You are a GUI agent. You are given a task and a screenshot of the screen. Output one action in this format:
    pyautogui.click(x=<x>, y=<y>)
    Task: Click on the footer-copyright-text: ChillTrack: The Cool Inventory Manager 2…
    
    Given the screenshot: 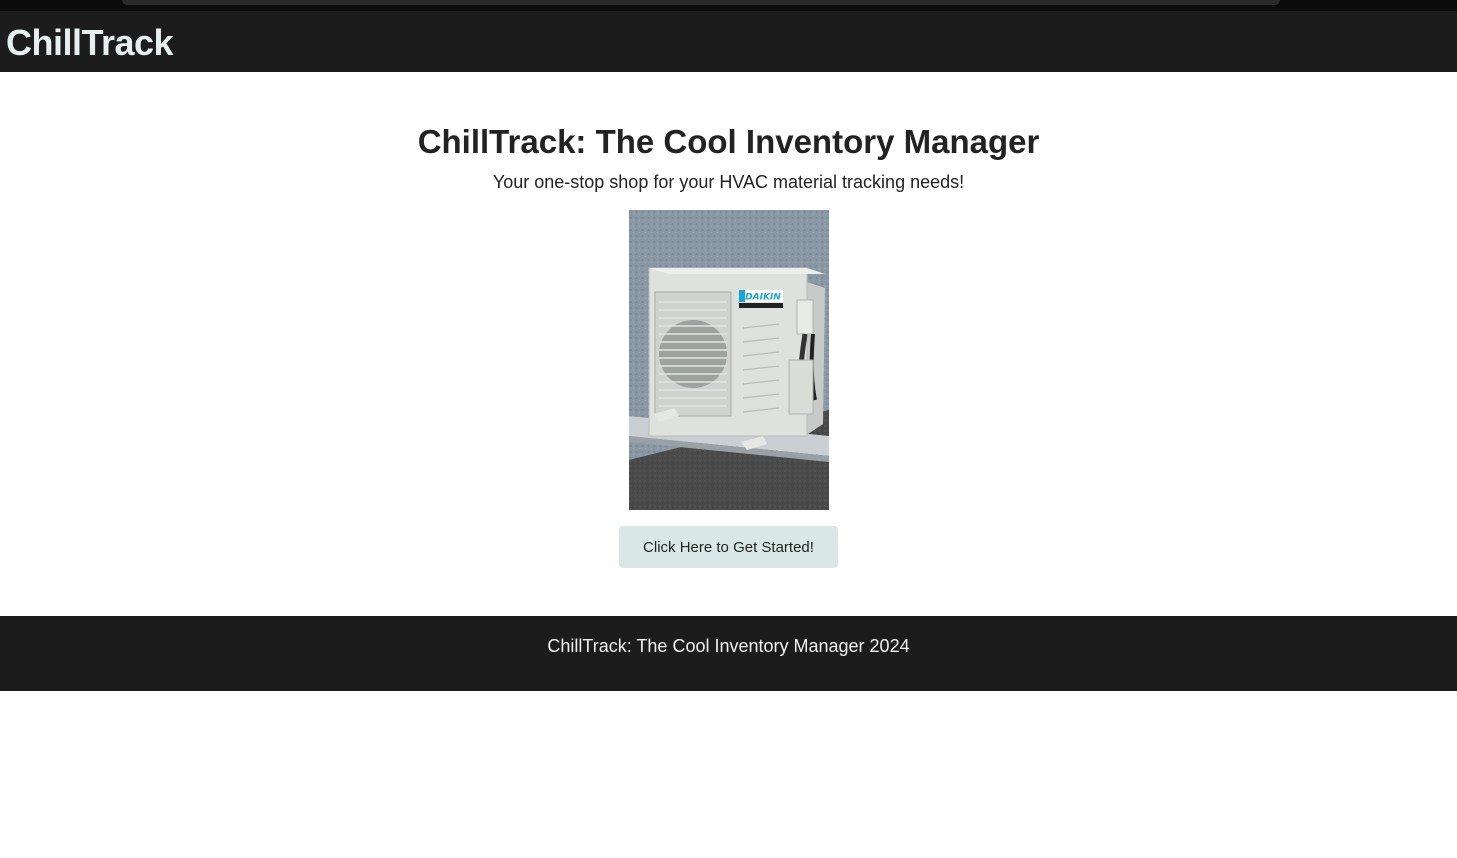 What is the action you would take?
    pyautogui.click(x=728, y=646)
    